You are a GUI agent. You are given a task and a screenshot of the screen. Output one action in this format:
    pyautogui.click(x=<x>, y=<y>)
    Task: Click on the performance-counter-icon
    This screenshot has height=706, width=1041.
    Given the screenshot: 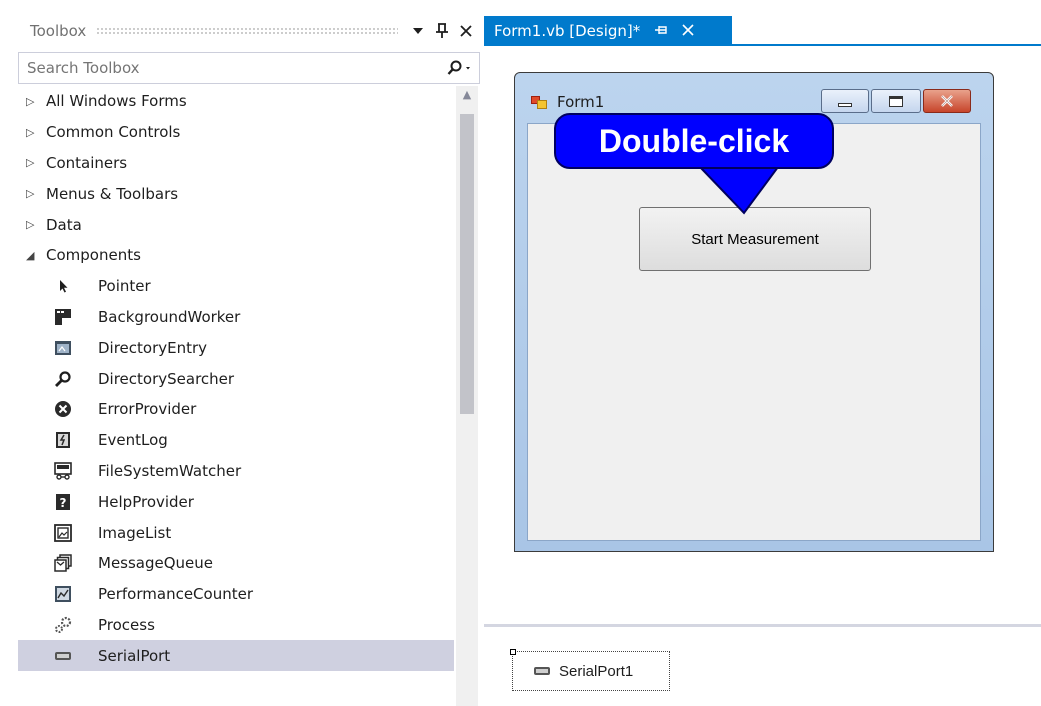 What is the action you would take?
    pyautogui.click(x=63, y=594)
    